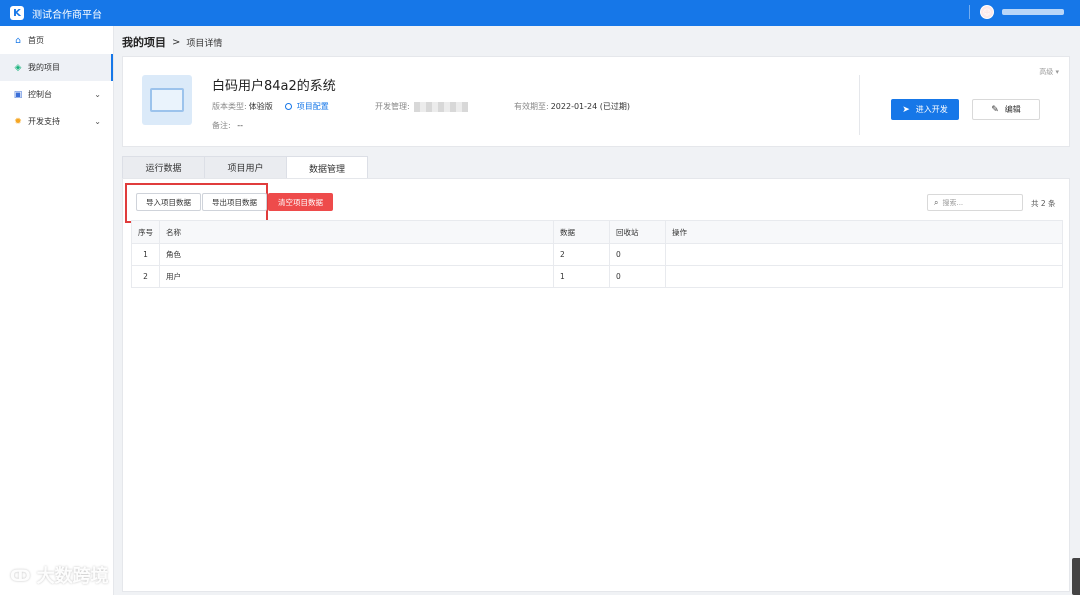  Describe the element at coordinates (274, 86) in the screenshot. I see `project-title: 白码用户84a2的系统` at that location.